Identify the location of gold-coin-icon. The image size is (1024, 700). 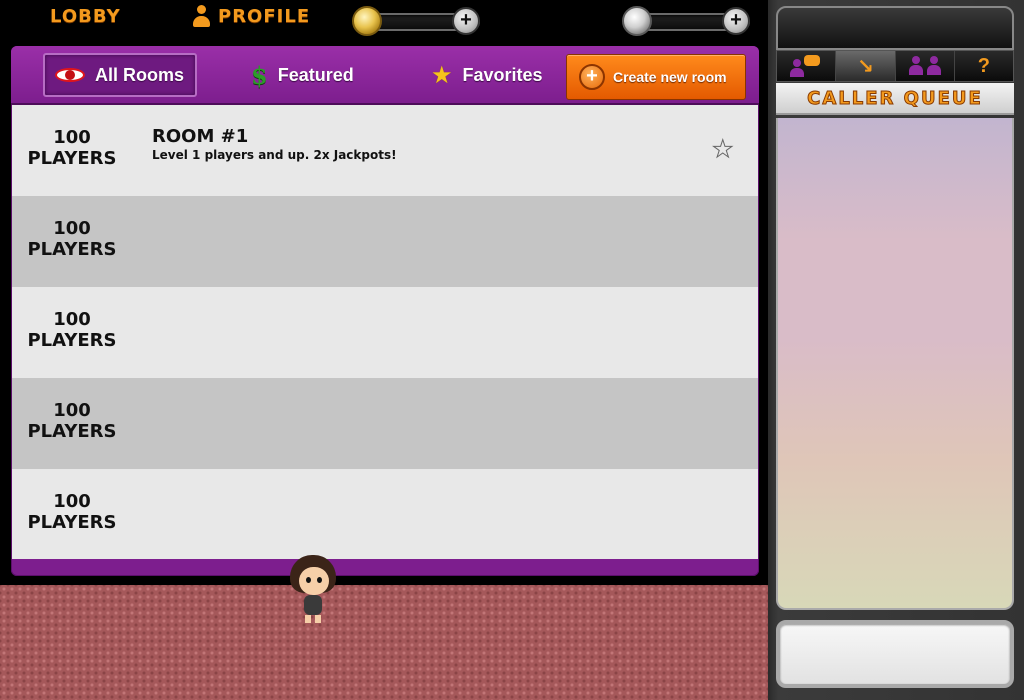
(367, 21).